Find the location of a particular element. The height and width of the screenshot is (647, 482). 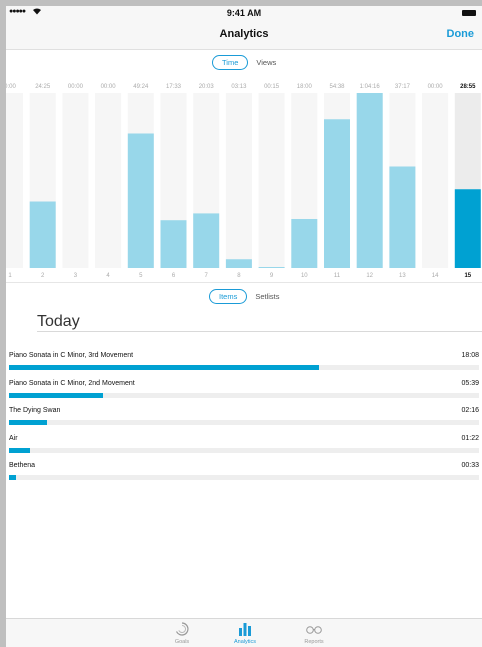

chart-value-label-15: 28:55 is located at coordinates (468, 87).